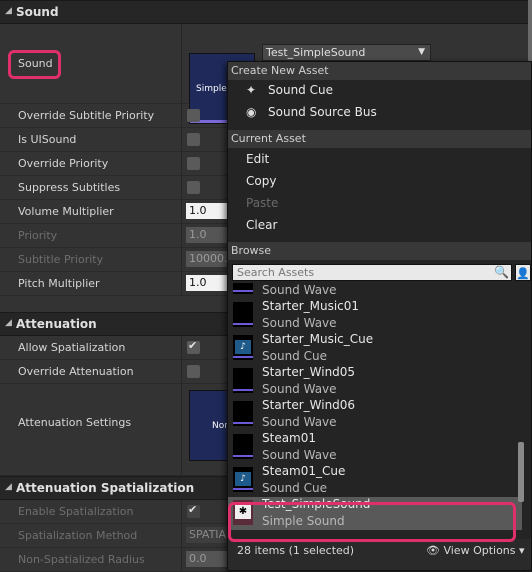 The image size is (532, 572). What do you see at coordinates (210, 259) in the screenshot?
I see `property-number-field: 10000.0` at bounding box center [210, 259].